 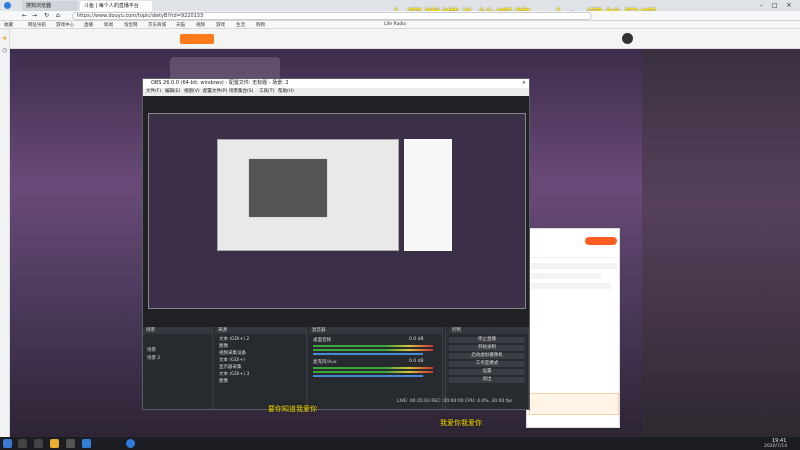 What do you see at coordinates (215, 92) in the screenshot?
I see `menu-profile: 配置文件(P)` at bounding box center [215, 92].